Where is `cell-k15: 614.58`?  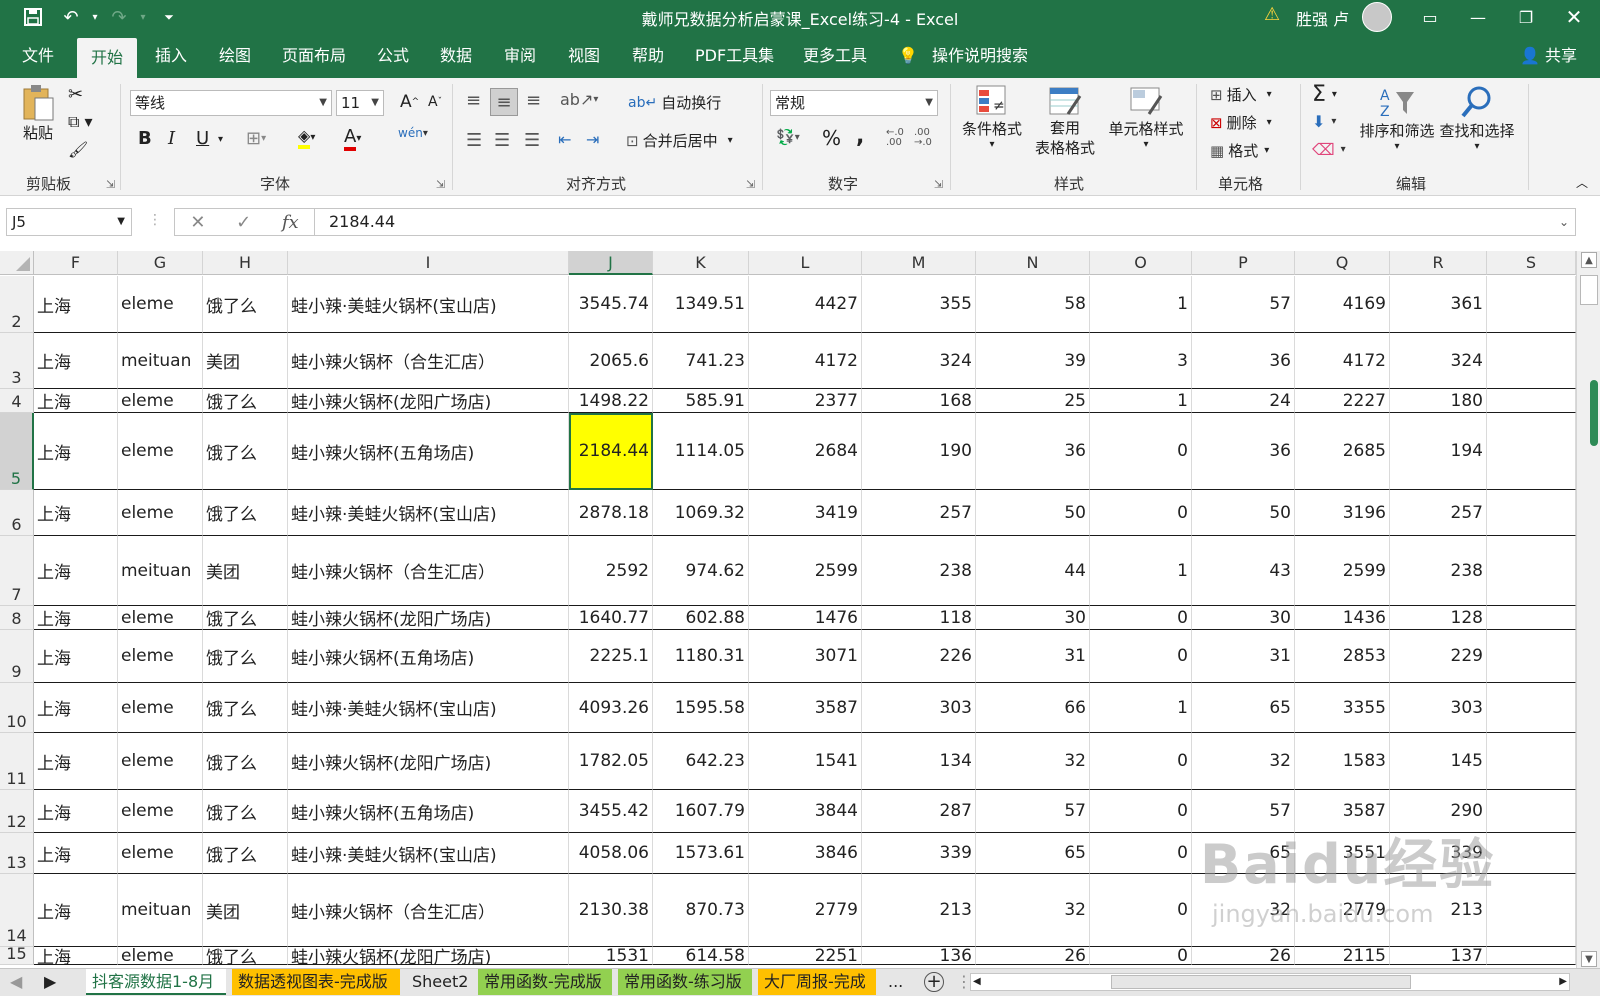
cell-k15: 614.58 is located at coordinates (701, 956).